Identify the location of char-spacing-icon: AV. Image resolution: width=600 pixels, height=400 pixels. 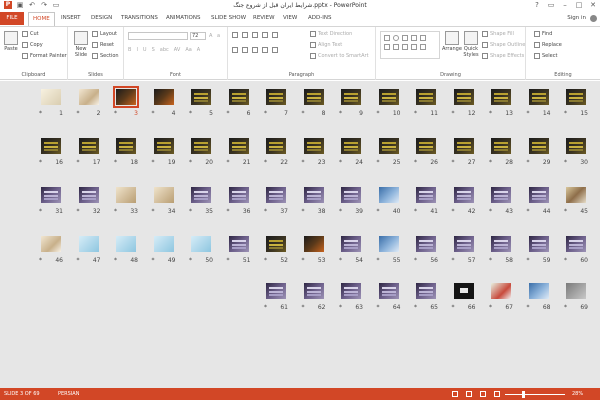
(177, 50).